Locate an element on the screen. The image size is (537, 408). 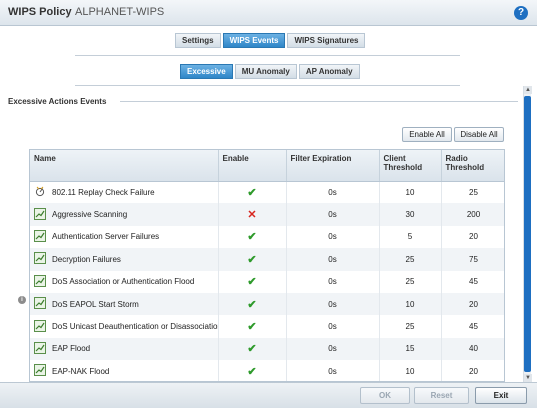
scroll-up-icon: ▲ is located at coordinates (528, 90).